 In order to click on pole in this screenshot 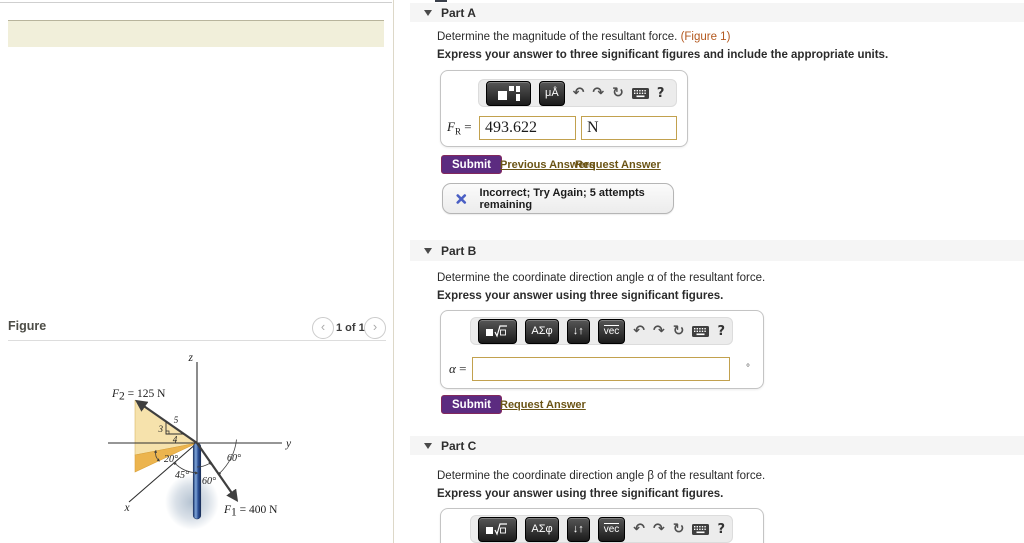, I will do `click(197, 481)`.